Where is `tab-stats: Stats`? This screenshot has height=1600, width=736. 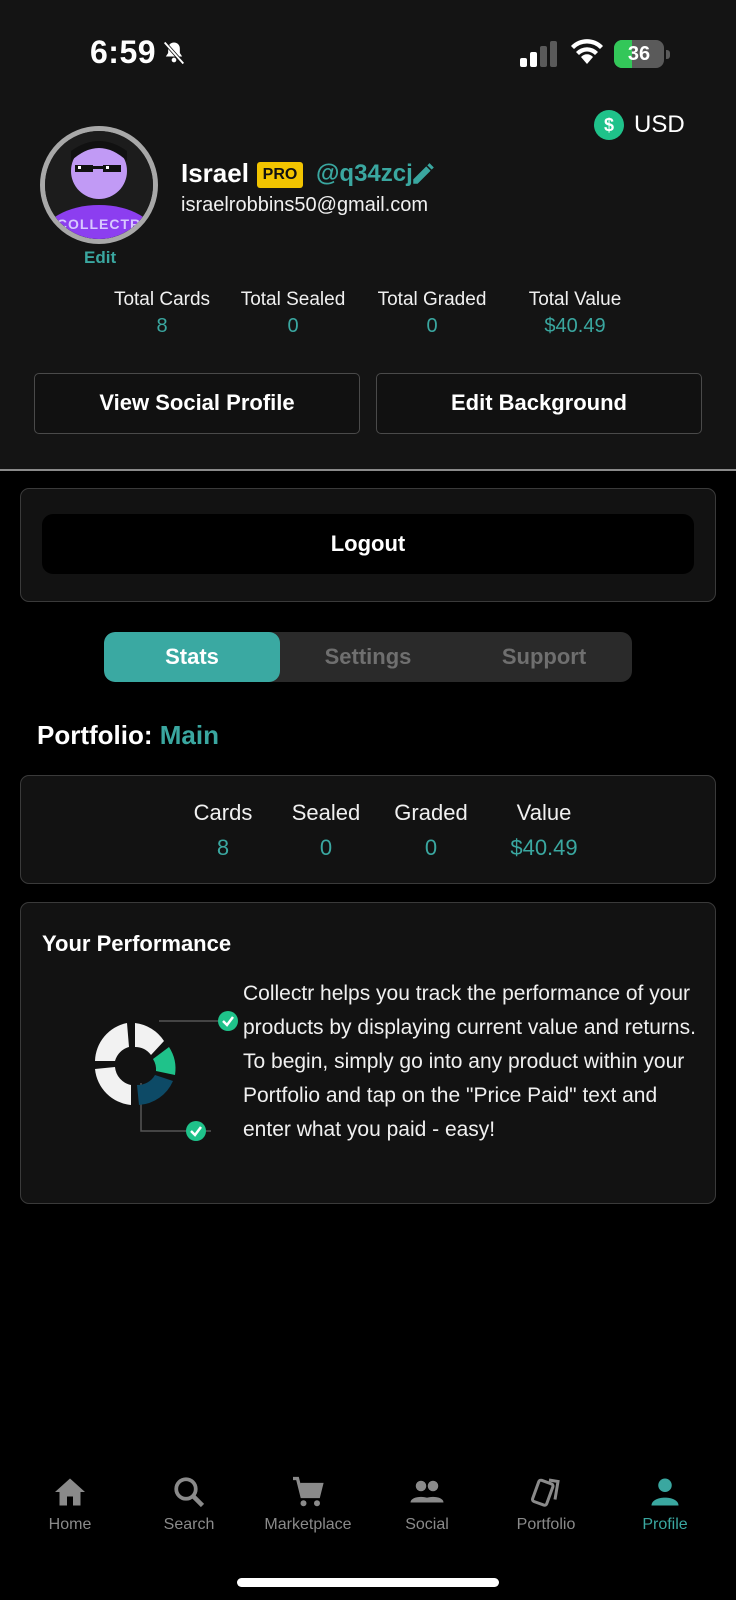
tab-stats: Stats is located at coordinates (192, 657).